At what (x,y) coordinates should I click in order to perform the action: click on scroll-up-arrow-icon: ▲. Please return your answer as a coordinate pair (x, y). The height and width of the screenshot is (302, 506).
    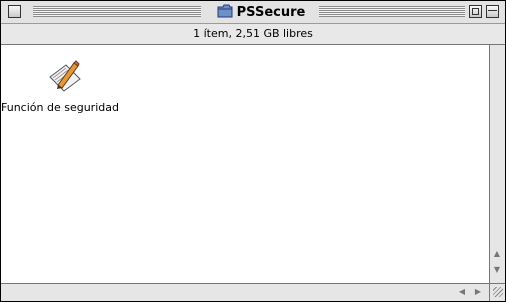
    Looking at the image, I should click on (497, 254).